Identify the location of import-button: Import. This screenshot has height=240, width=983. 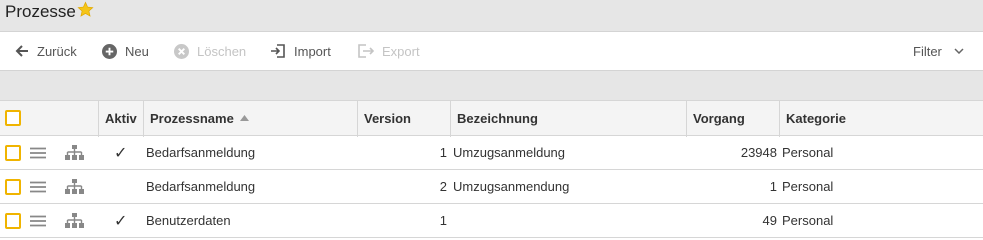
(300, 51).